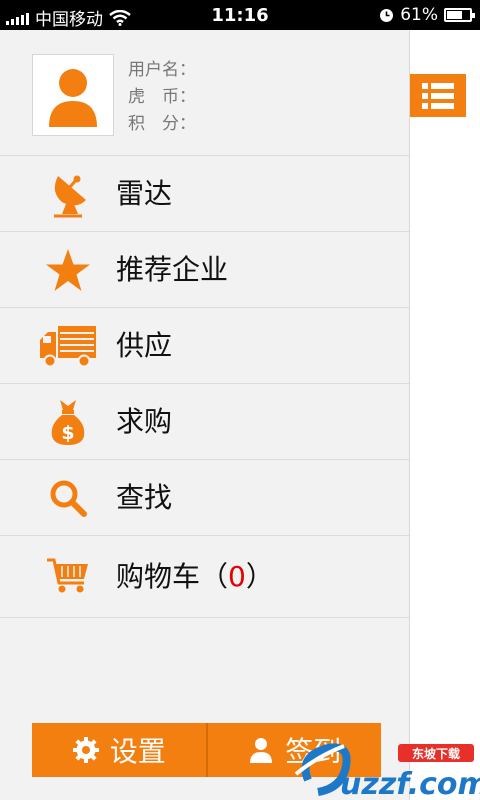  I want to click on list-menu-icon, so click(438, 95).